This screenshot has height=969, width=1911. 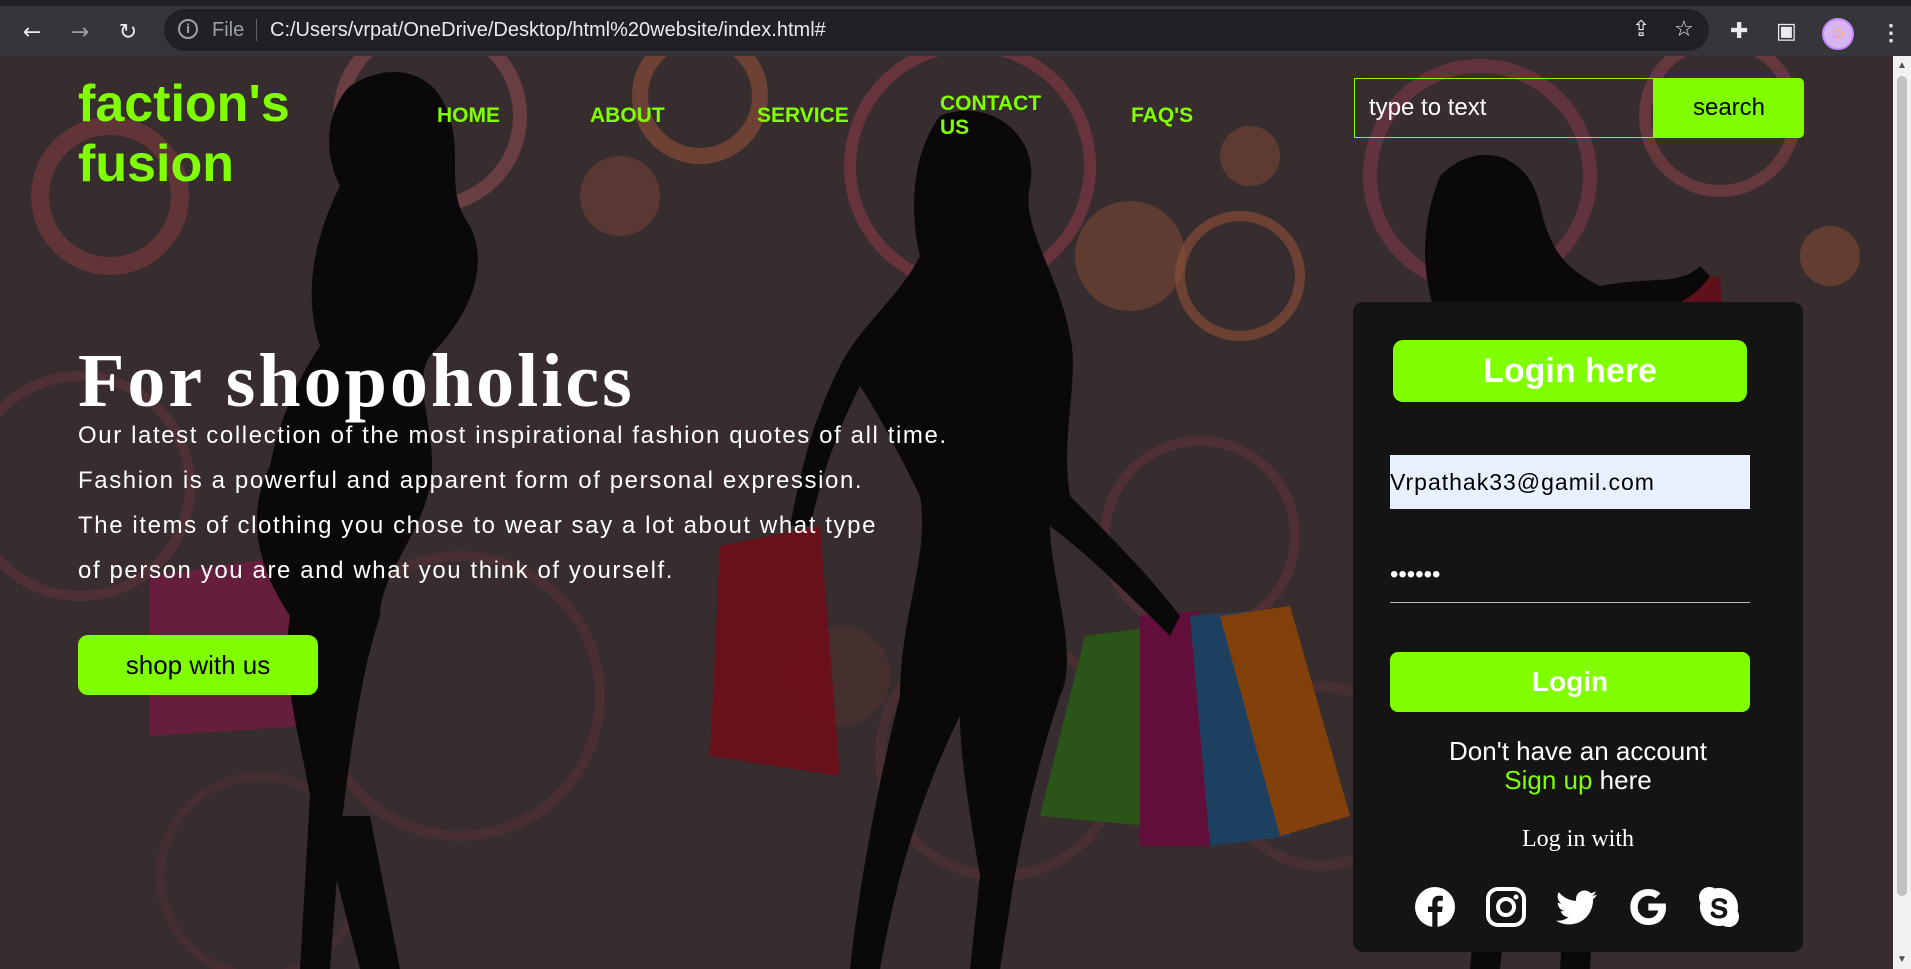 I want to click on forward-arrow-icon: →, so click(x=80, y=32).